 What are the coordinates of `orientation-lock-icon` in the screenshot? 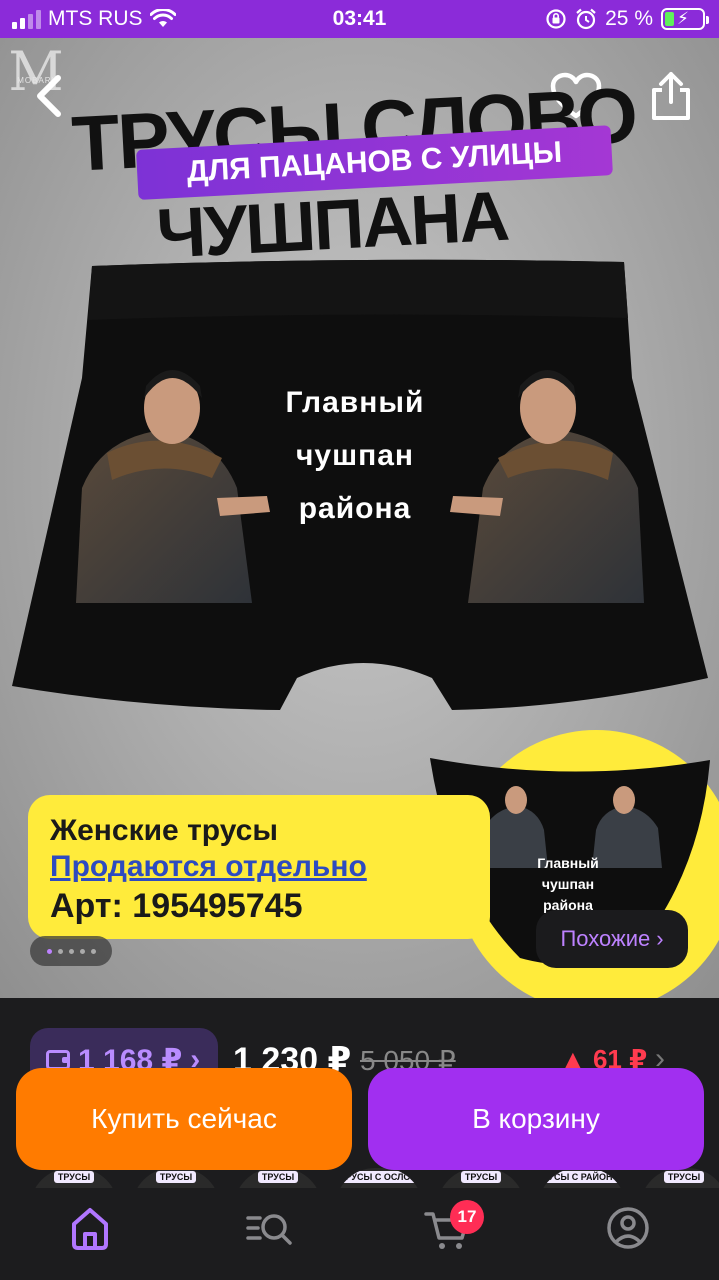 It's located at (556, 19).